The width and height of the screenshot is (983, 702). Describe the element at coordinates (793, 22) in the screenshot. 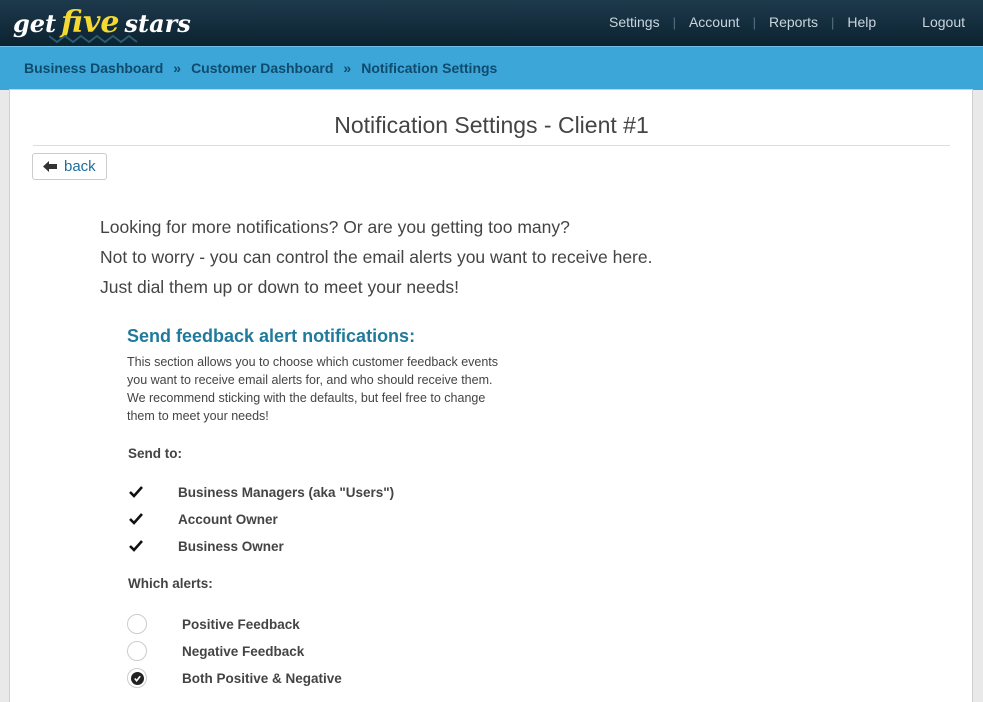

I see `nav-reports-link: Reports` at that location.